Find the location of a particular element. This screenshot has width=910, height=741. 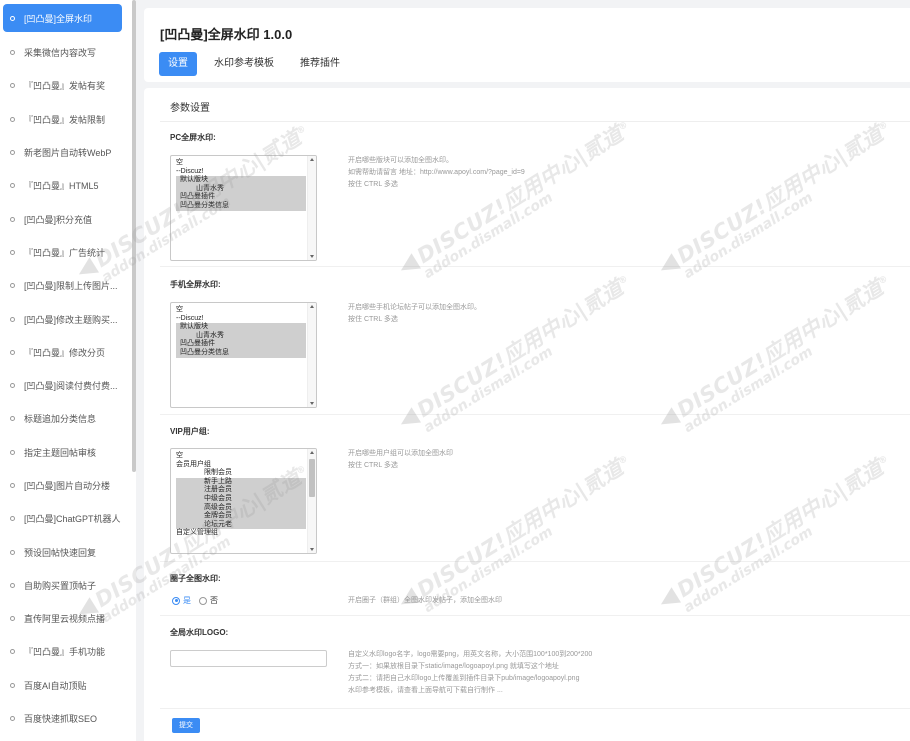

select-option: 金牌会员 is located at coordinates (241, 516).